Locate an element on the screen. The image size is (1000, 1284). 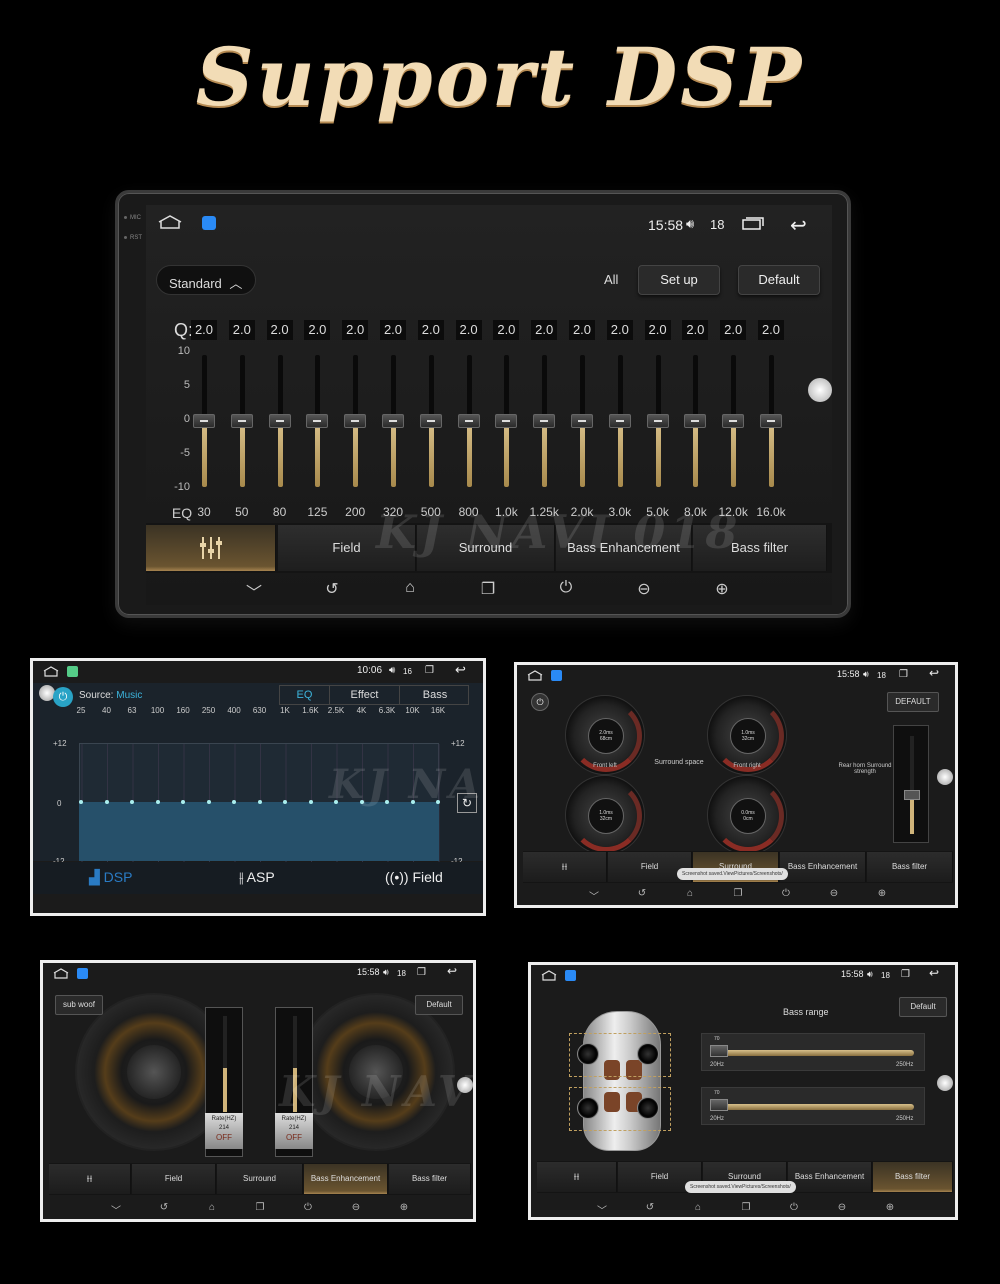
tab-eq is located at coordinates (211, 548).